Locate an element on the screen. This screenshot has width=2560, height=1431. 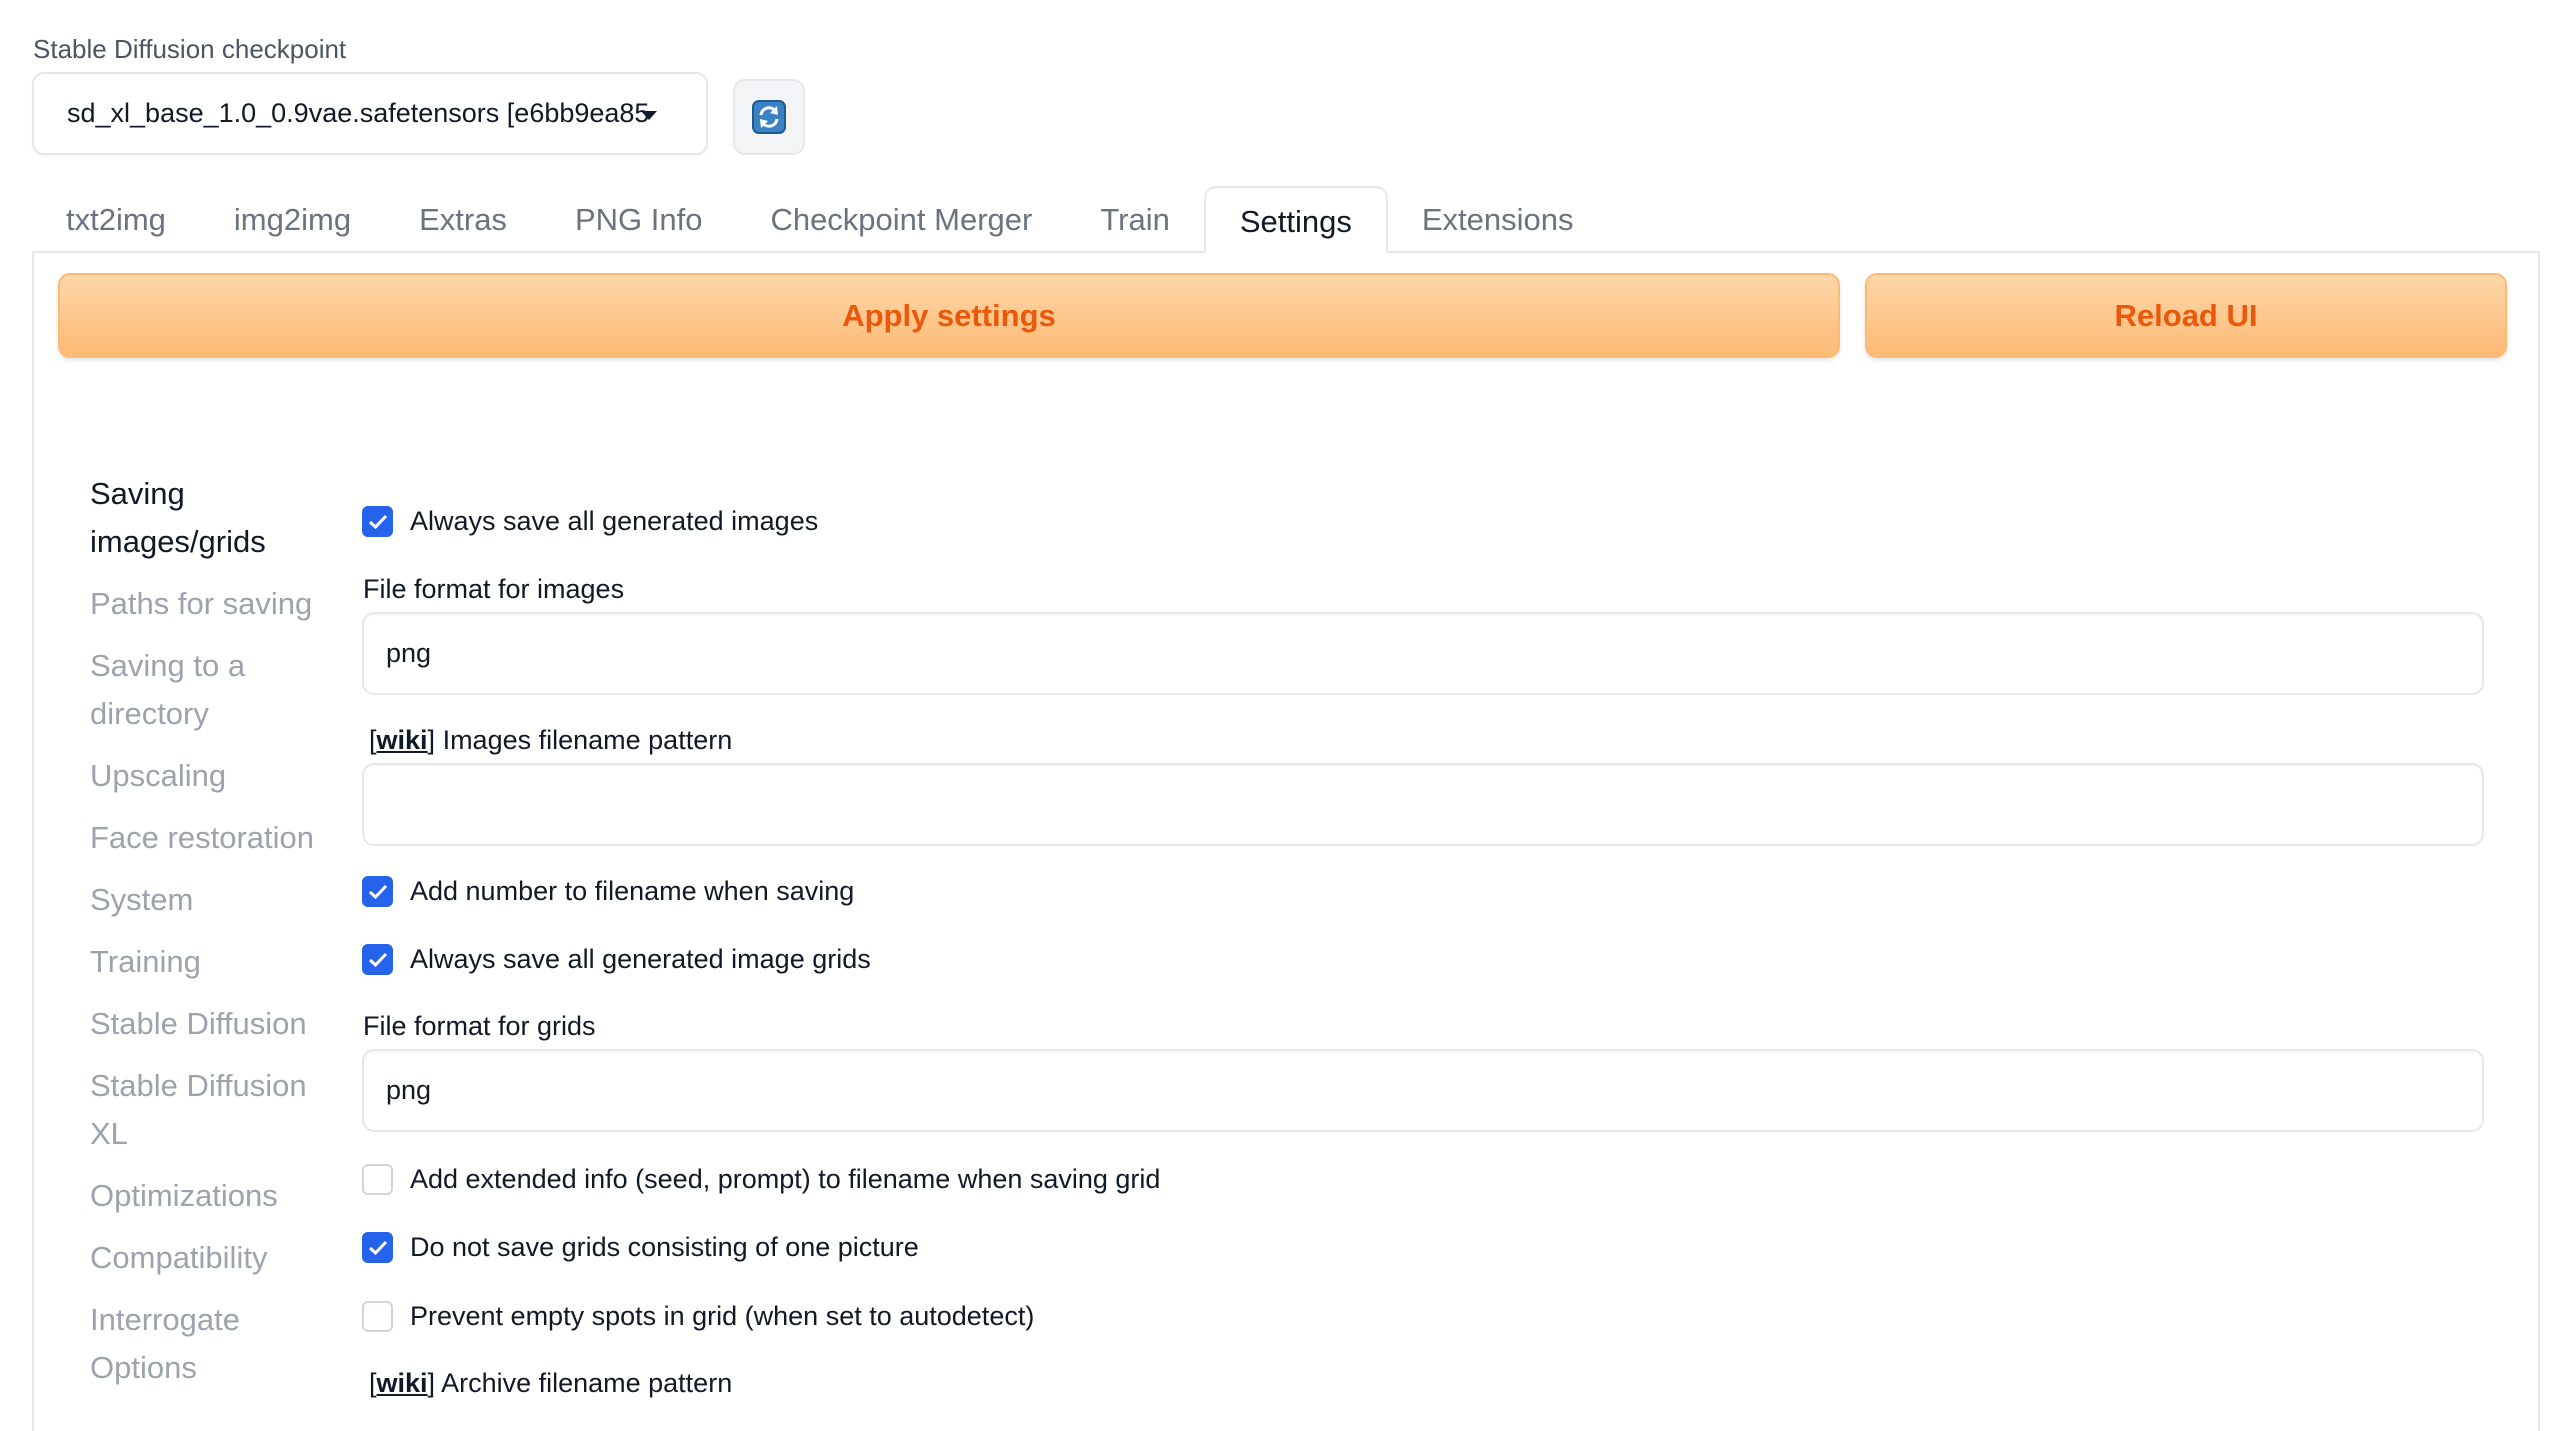
sidebar-item-stable-diffusion-xl: Stable Diffusion XL is located at coordinates (210, 1110).